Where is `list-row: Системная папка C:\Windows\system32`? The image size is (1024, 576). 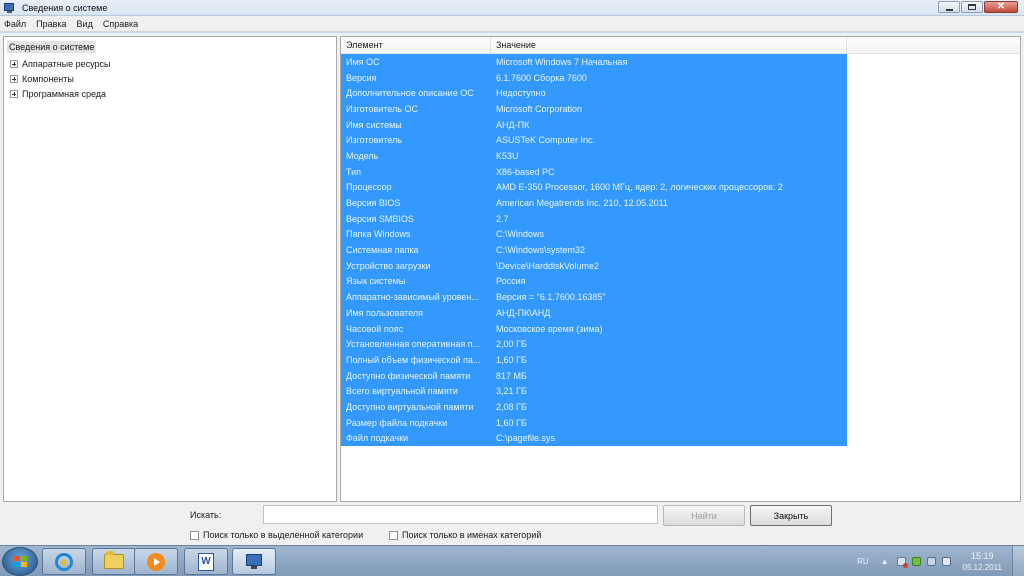 list-row: Системная папка C:\Windows\system32 is located at coordinates (594, 250).